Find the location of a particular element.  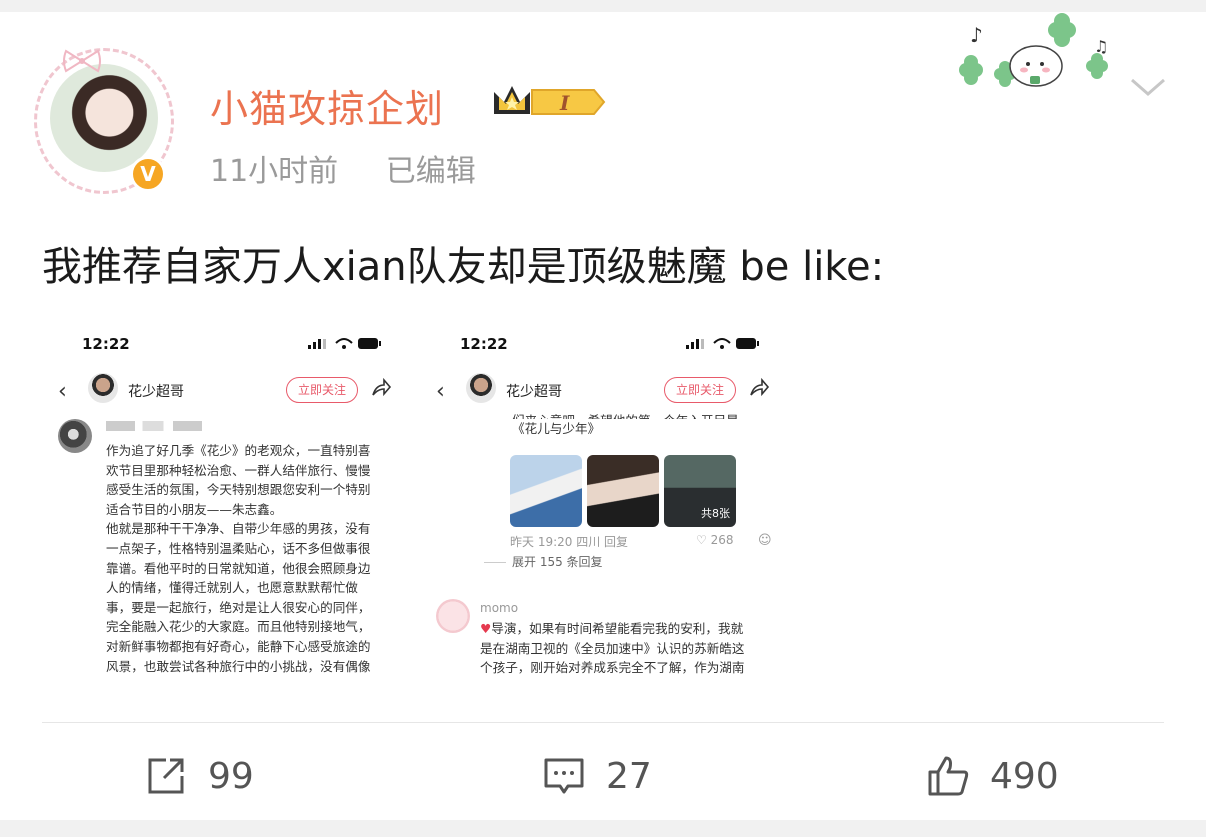

commenter-name: momo is located at coordinates (499, 608).